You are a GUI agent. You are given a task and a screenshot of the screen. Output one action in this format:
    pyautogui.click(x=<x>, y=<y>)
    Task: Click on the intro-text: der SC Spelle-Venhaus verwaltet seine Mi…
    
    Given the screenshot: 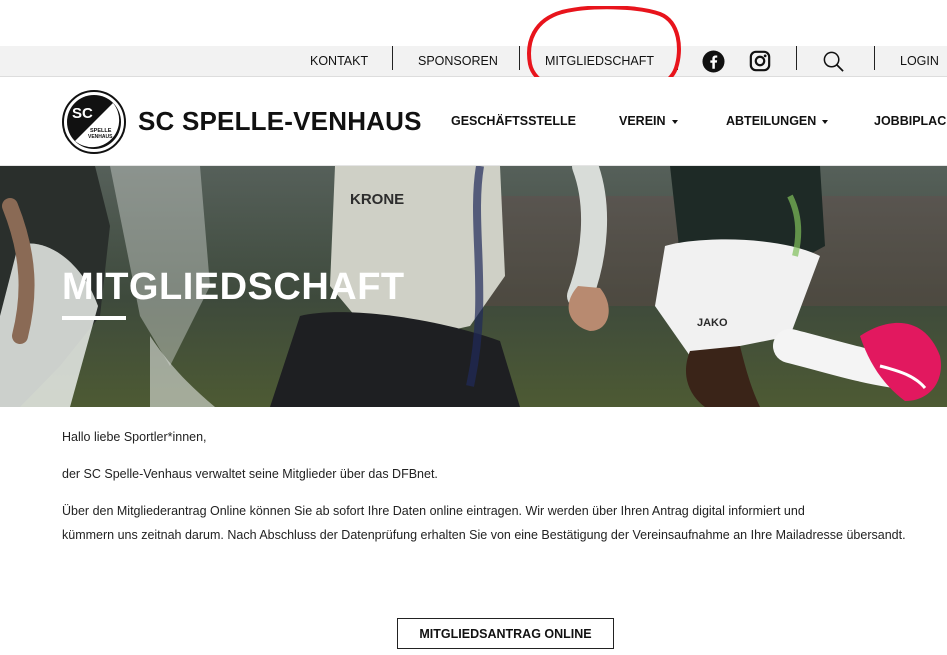 What is the action you would take?
    pyautogui.click(x=250, y=474)
    